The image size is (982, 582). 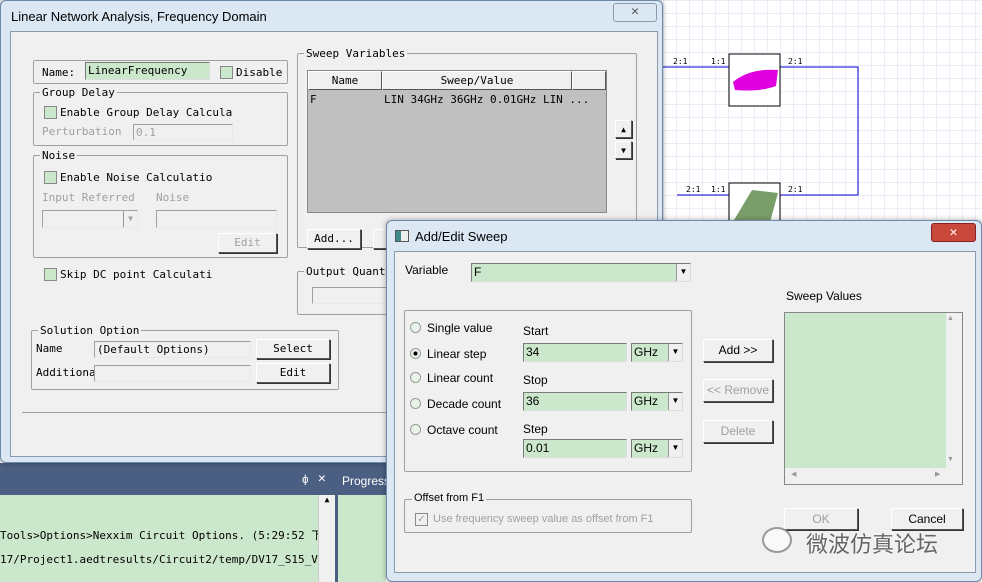 I want to click on move-up-button: ▲, so click(x=623, y=129).